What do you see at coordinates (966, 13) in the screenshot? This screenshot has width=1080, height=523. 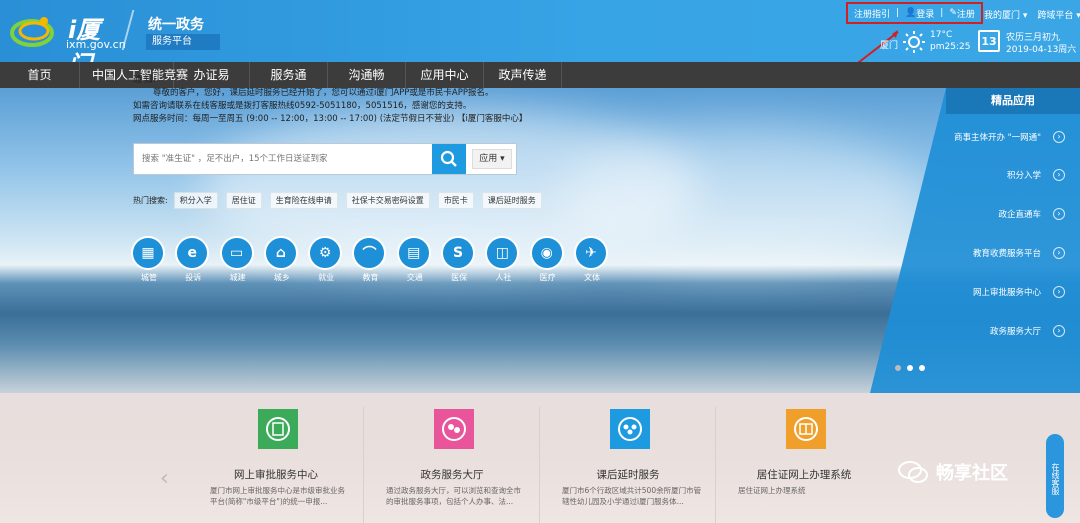 I see `register-link: 注册` at bounding box center [966, 13].